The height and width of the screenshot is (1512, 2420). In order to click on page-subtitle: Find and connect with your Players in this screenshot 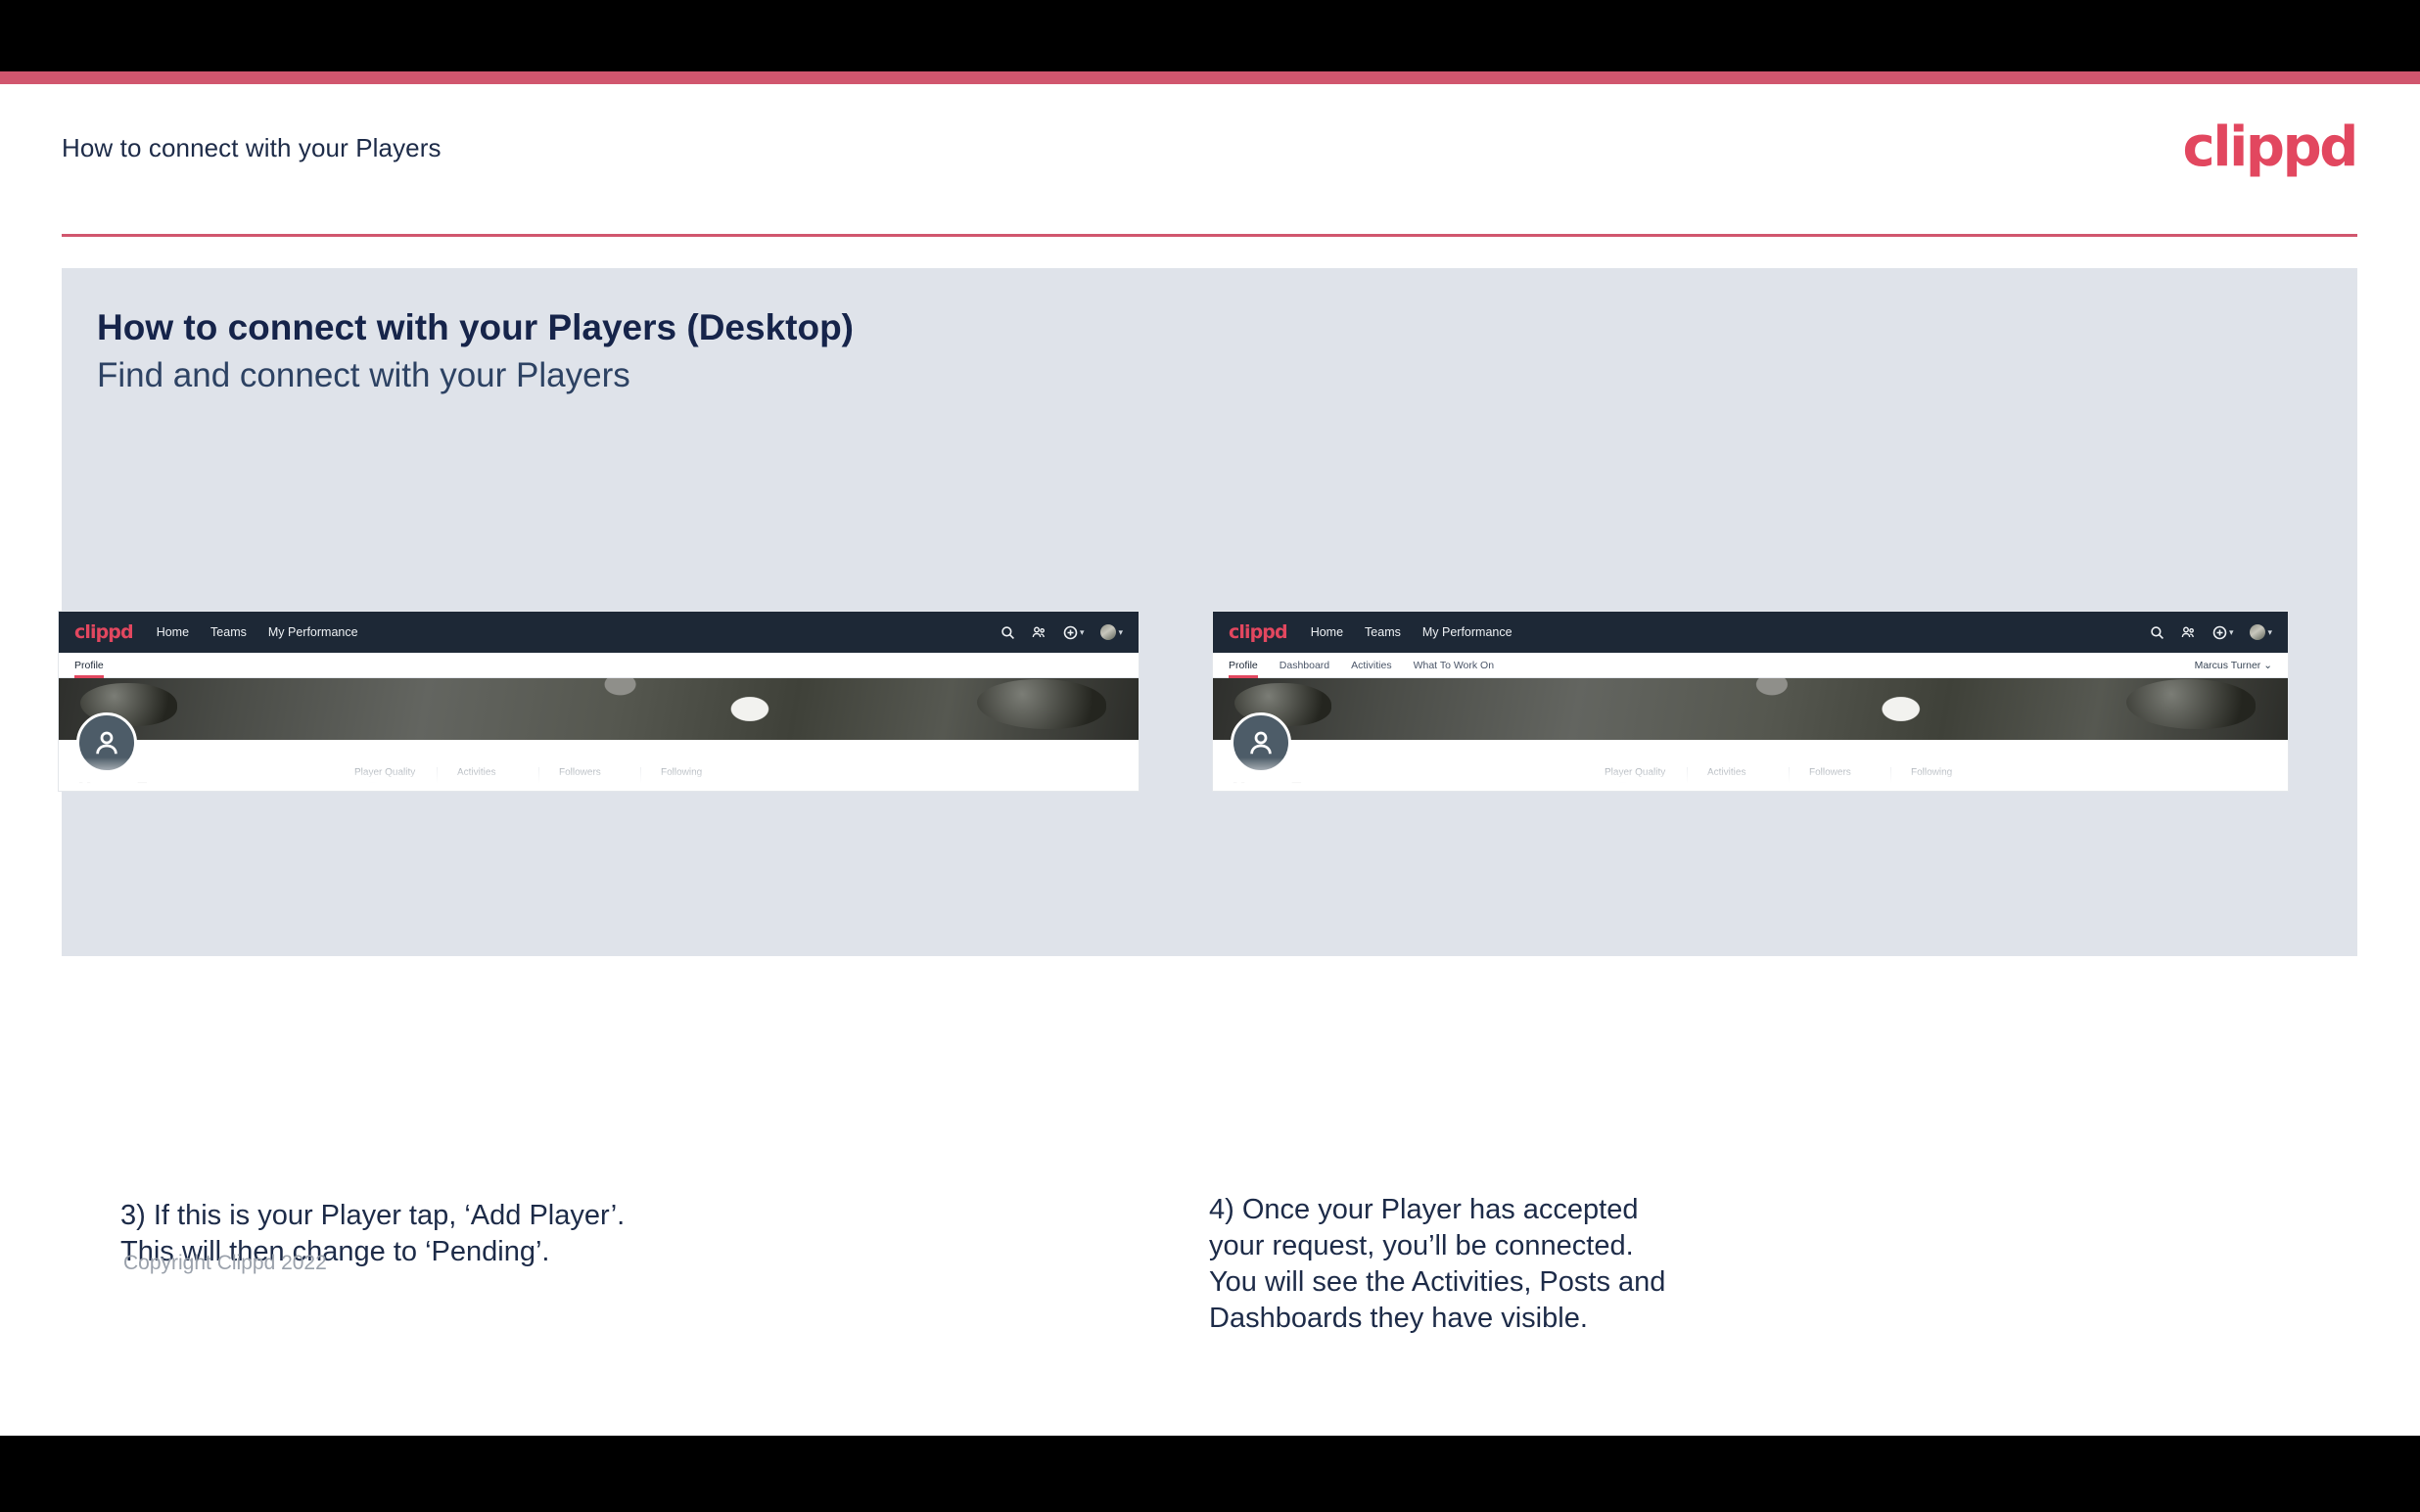, I will do `click(363, 375)`.